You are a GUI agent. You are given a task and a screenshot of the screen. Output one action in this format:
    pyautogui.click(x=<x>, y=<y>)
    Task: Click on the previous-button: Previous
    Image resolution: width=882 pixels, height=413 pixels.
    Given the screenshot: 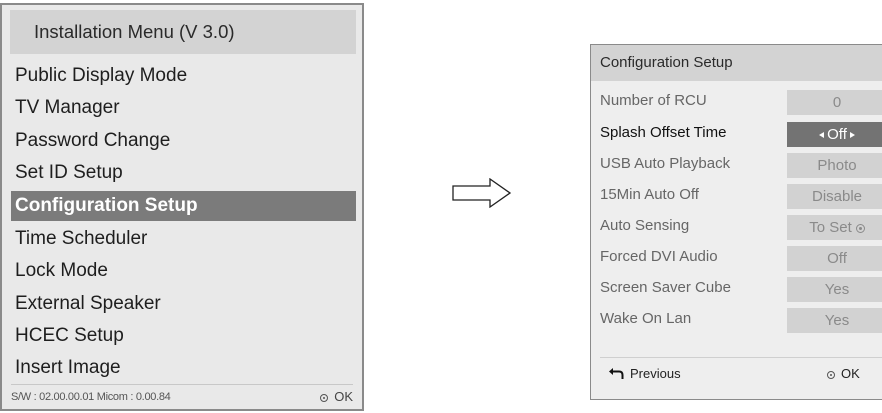 What is the action you would take?
    pyautogui.click(x=644, y=374)
    